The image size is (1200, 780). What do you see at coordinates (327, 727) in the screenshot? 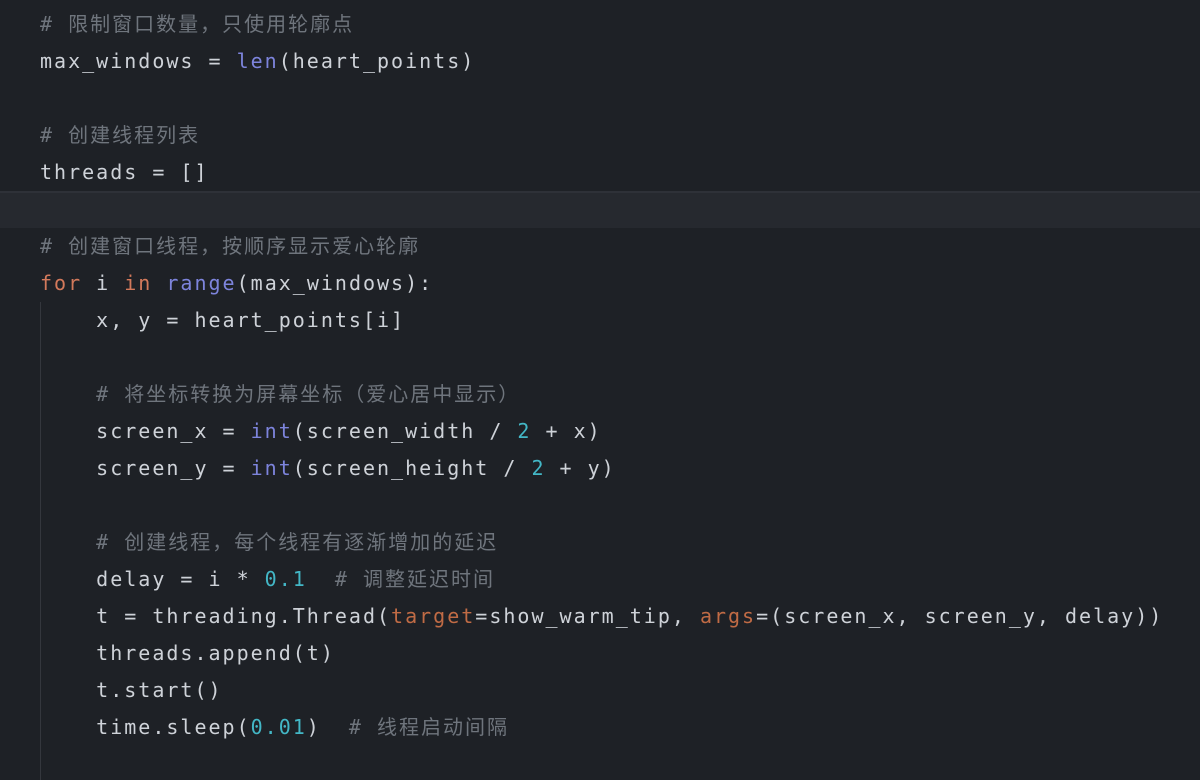
I see `code-token-text: )` at bounding box center [327, 727].